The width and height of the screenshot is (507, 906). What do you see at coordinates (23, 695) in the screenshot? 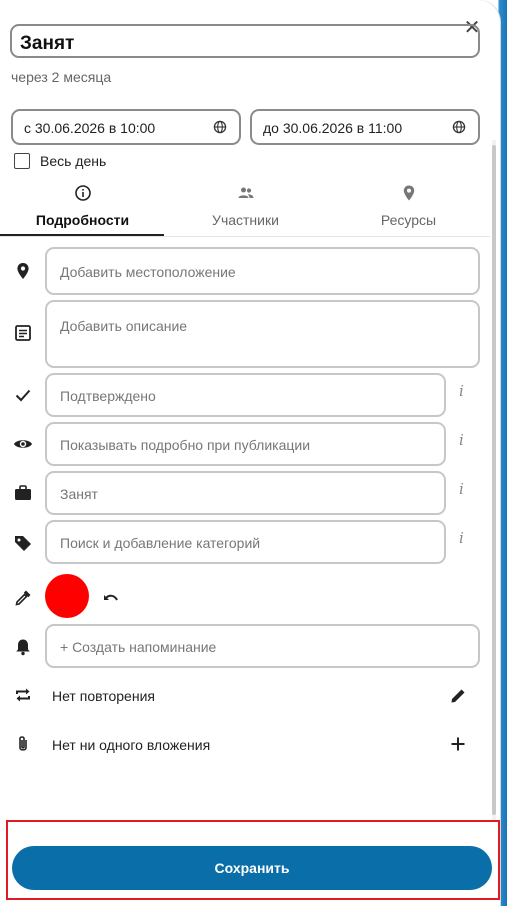
I see `repeat-icon` at bounding box center [23, 695].